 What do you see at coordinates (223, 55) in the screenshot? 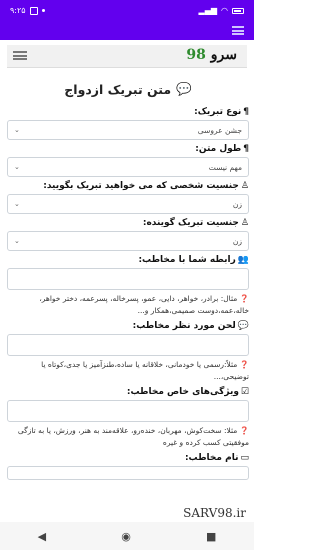
I see `logo-text: سرو` at bounding box center [223, 55].